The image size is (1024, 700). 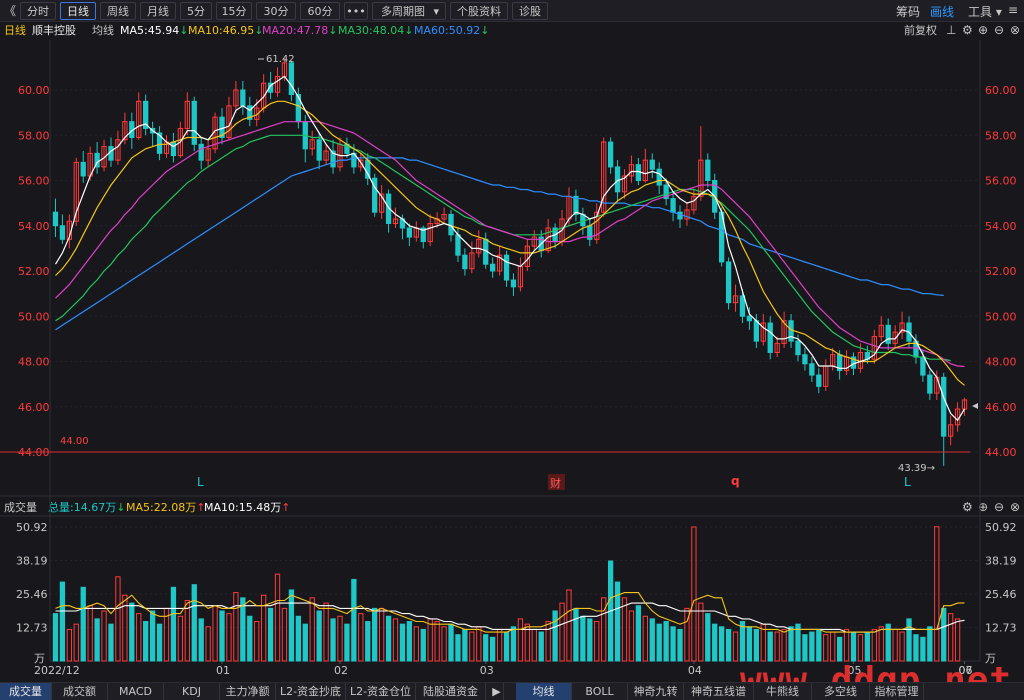 I want to click on volume-tick-right: 25.46, so click(x=1001, y=594).